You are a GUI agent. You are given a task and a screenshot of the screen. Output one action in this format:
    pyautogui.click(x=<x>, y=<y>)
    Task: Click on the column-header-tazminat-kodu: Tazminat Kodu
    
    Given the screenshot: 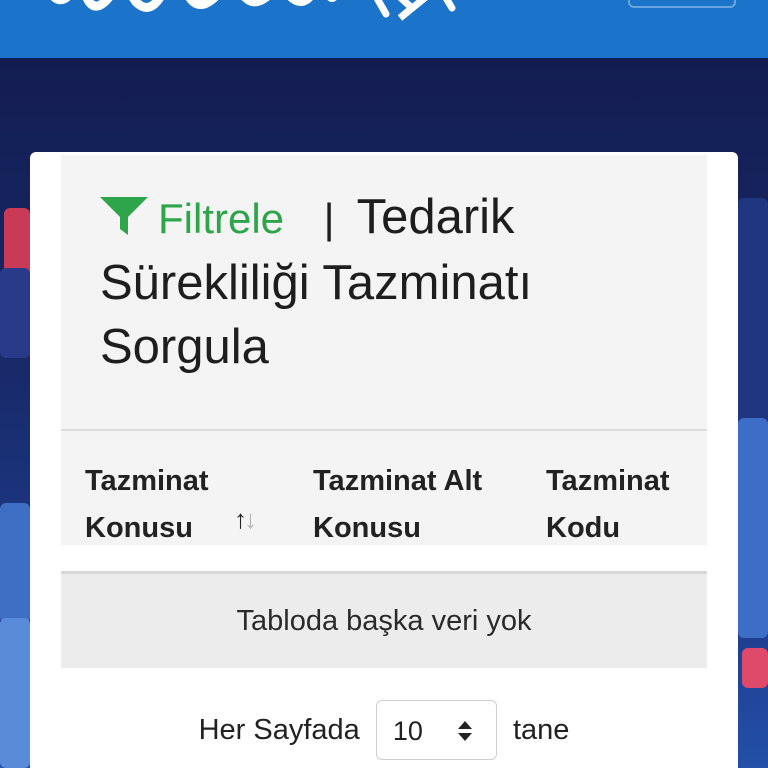 What is the action you would take?
    pyautogui.click(x=621, y=505)
    